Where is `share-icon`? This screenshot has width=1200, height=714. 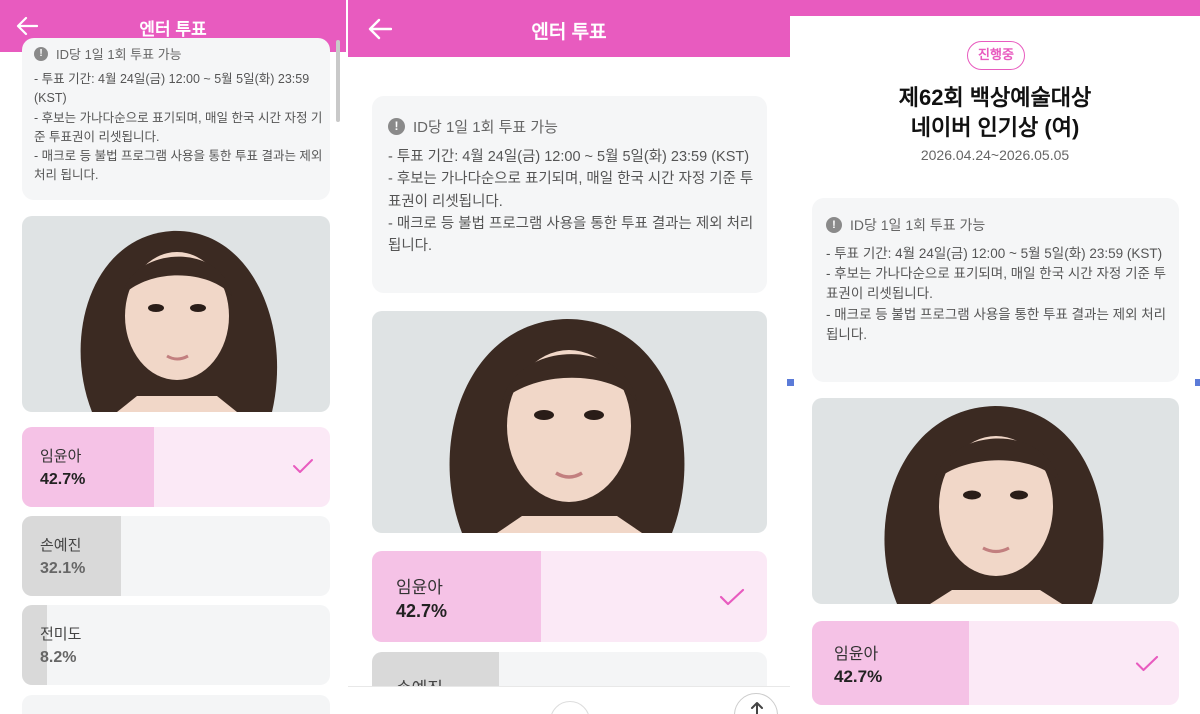
share-icon is located at coordinates (757, 708).